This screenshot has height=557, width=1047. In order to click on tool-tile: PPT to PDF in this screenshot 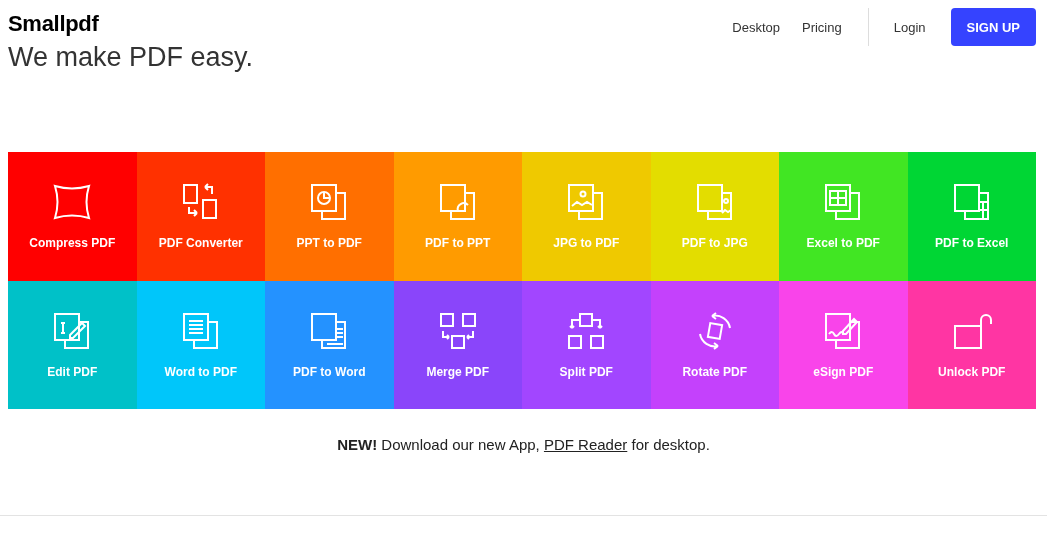, I will do `click(329, 216)`.